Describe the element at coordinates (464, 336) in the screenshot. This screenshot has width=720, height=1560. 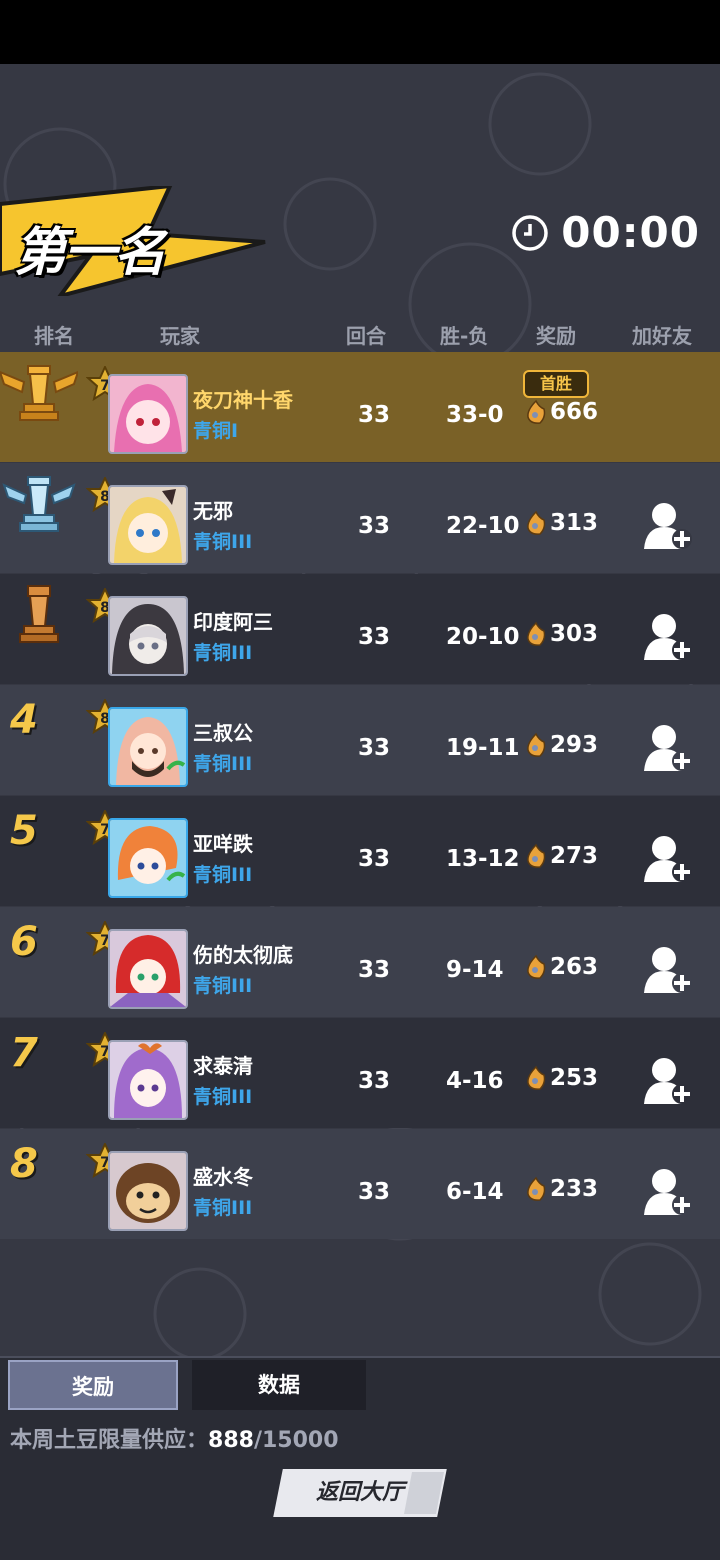
I see `col-record: 胜-负` at that location.